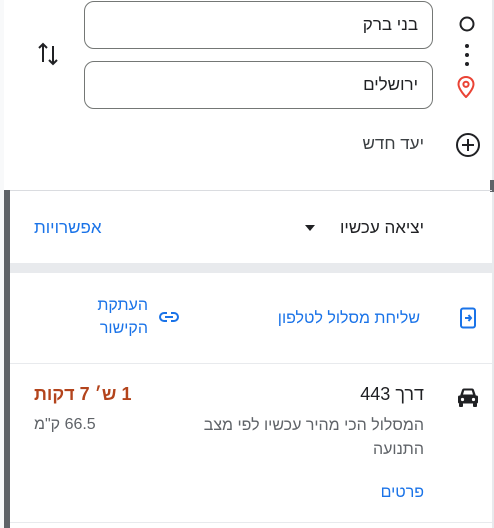 The width and height of the screenshot is (494, 528). I want to click on add-destination-button: יעד חדש, so click(393, 144).